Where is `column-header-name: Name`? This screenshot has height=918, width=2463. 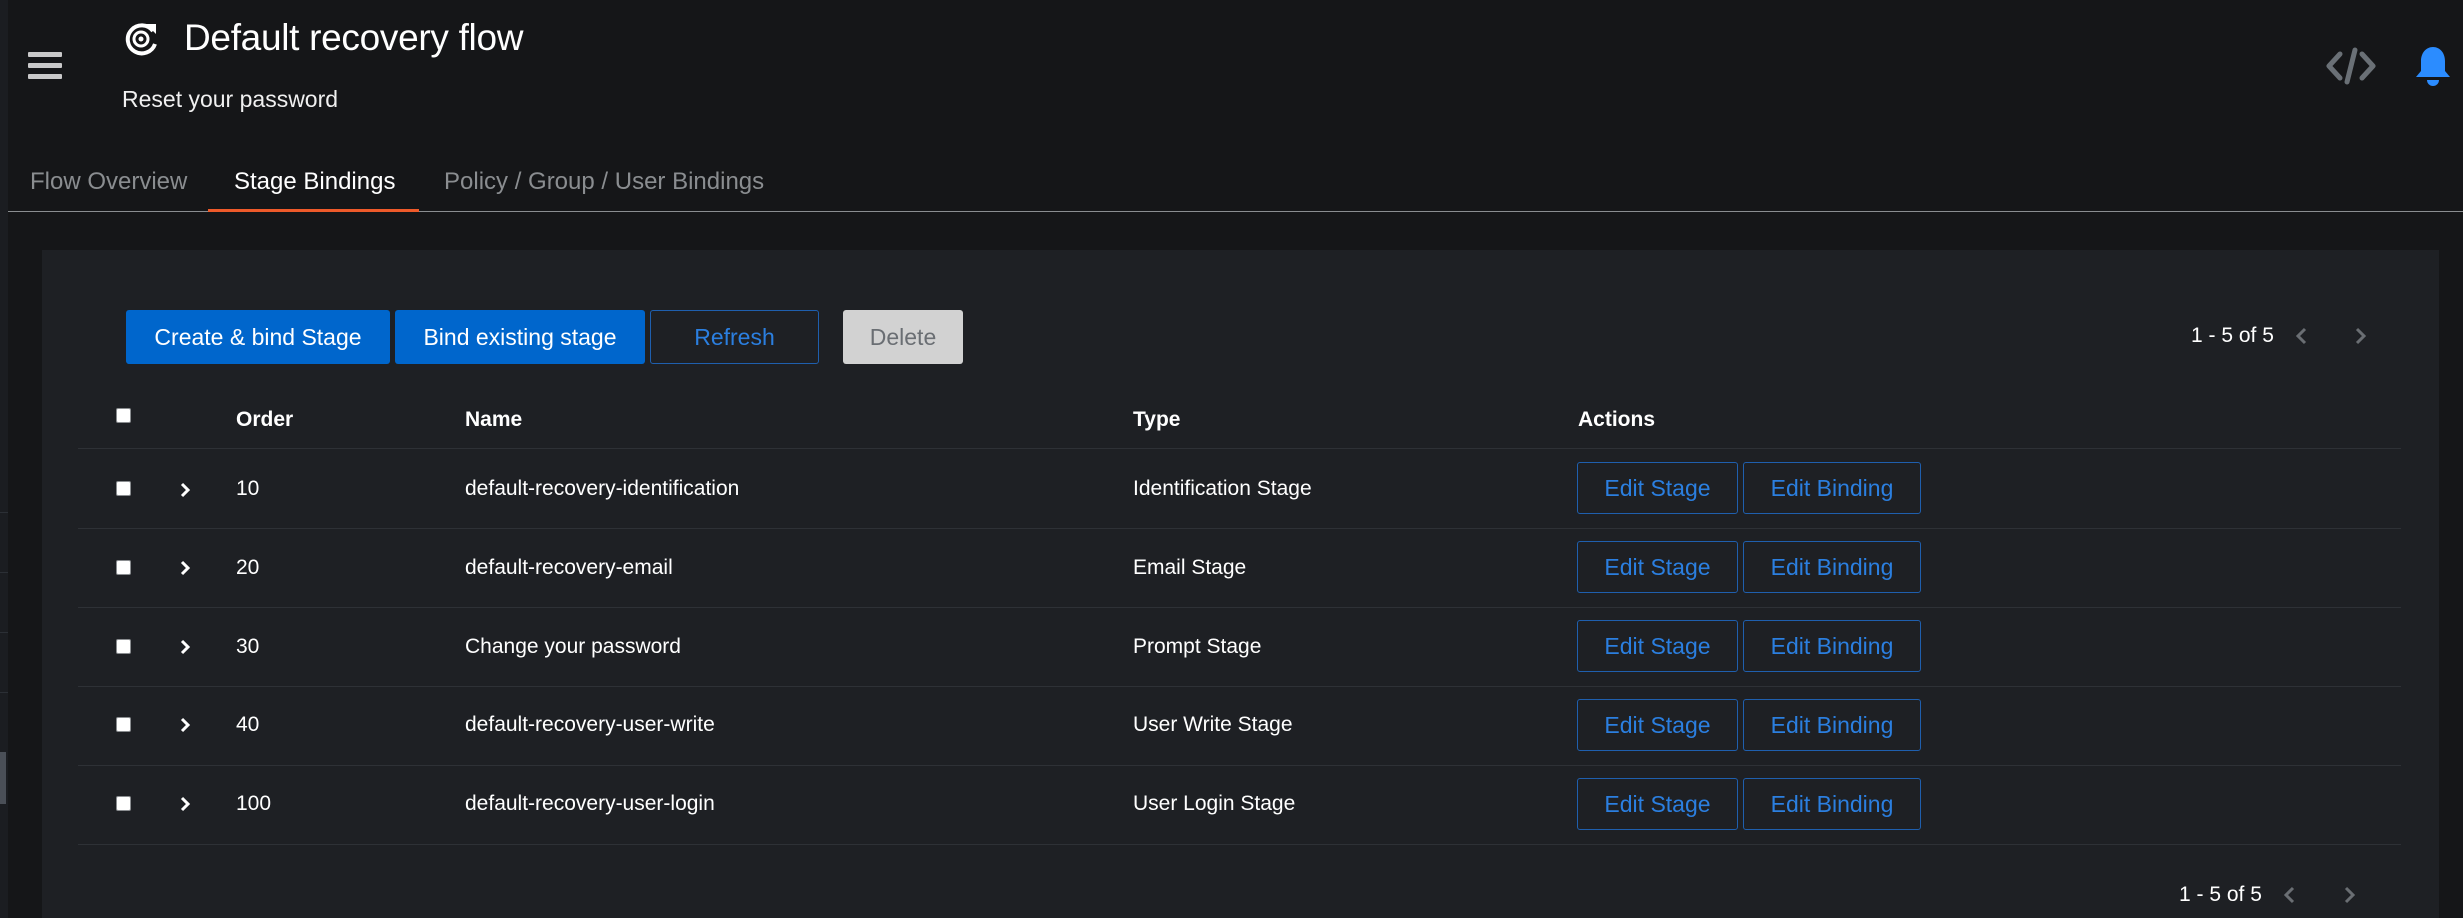 column-header-name: Name is located at coordinates (493, 420).